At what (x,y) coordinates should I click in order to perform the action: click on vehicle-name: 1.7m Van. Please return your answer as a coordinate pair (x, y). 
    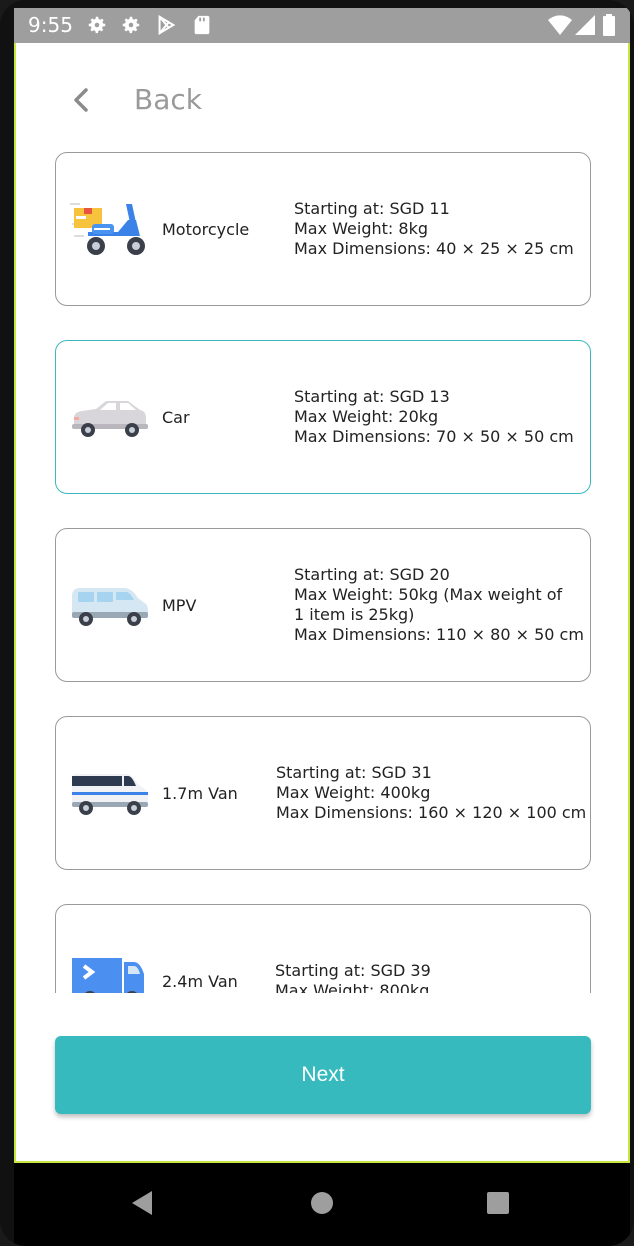
    Looking at the image, I should click on (200, 793).